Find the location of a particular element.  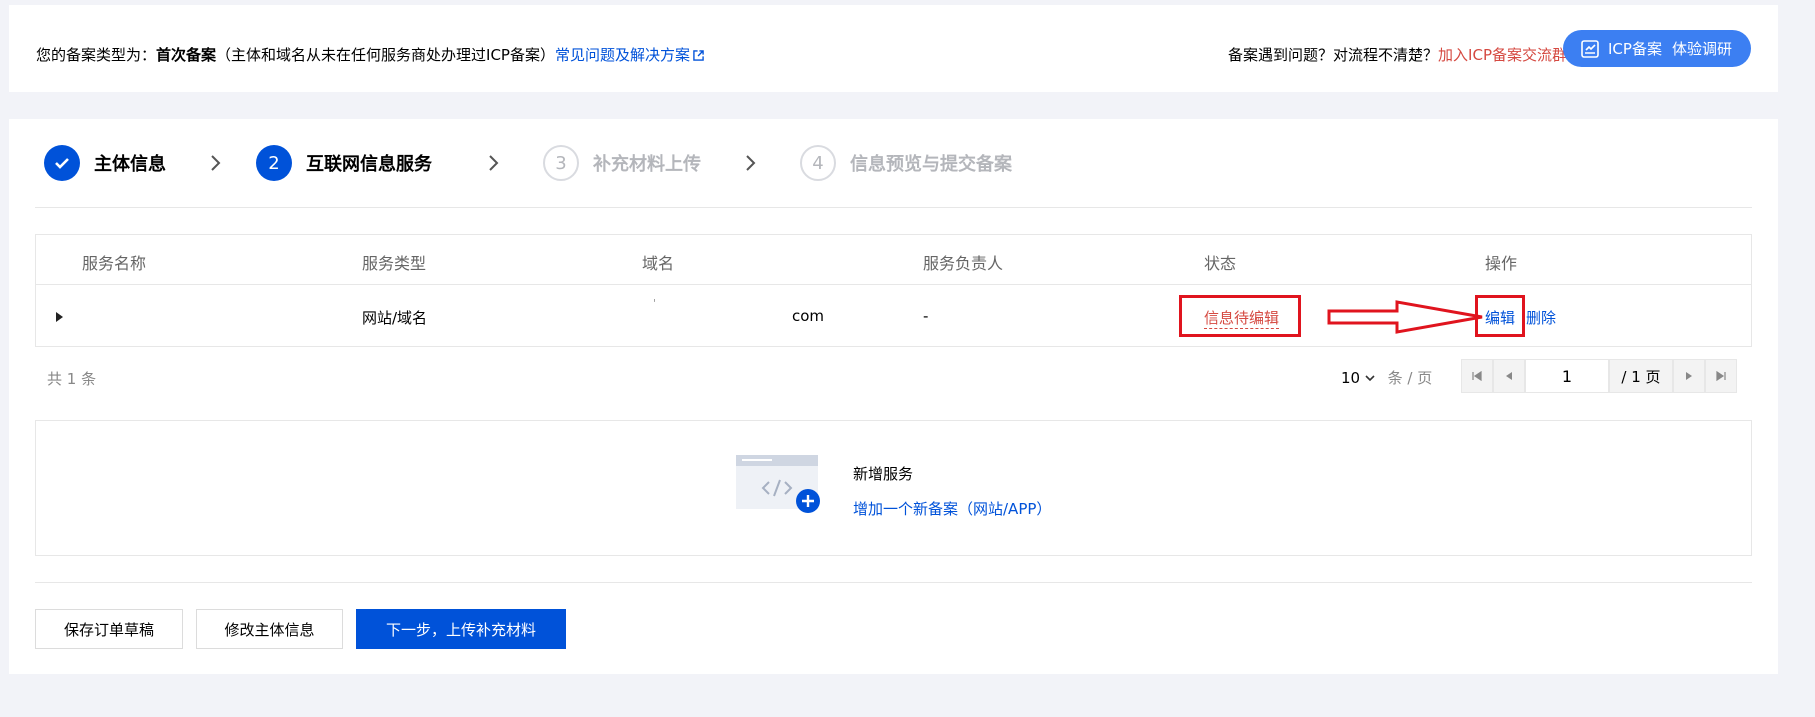

next-page-icon is located at coordinates (1689, 376).